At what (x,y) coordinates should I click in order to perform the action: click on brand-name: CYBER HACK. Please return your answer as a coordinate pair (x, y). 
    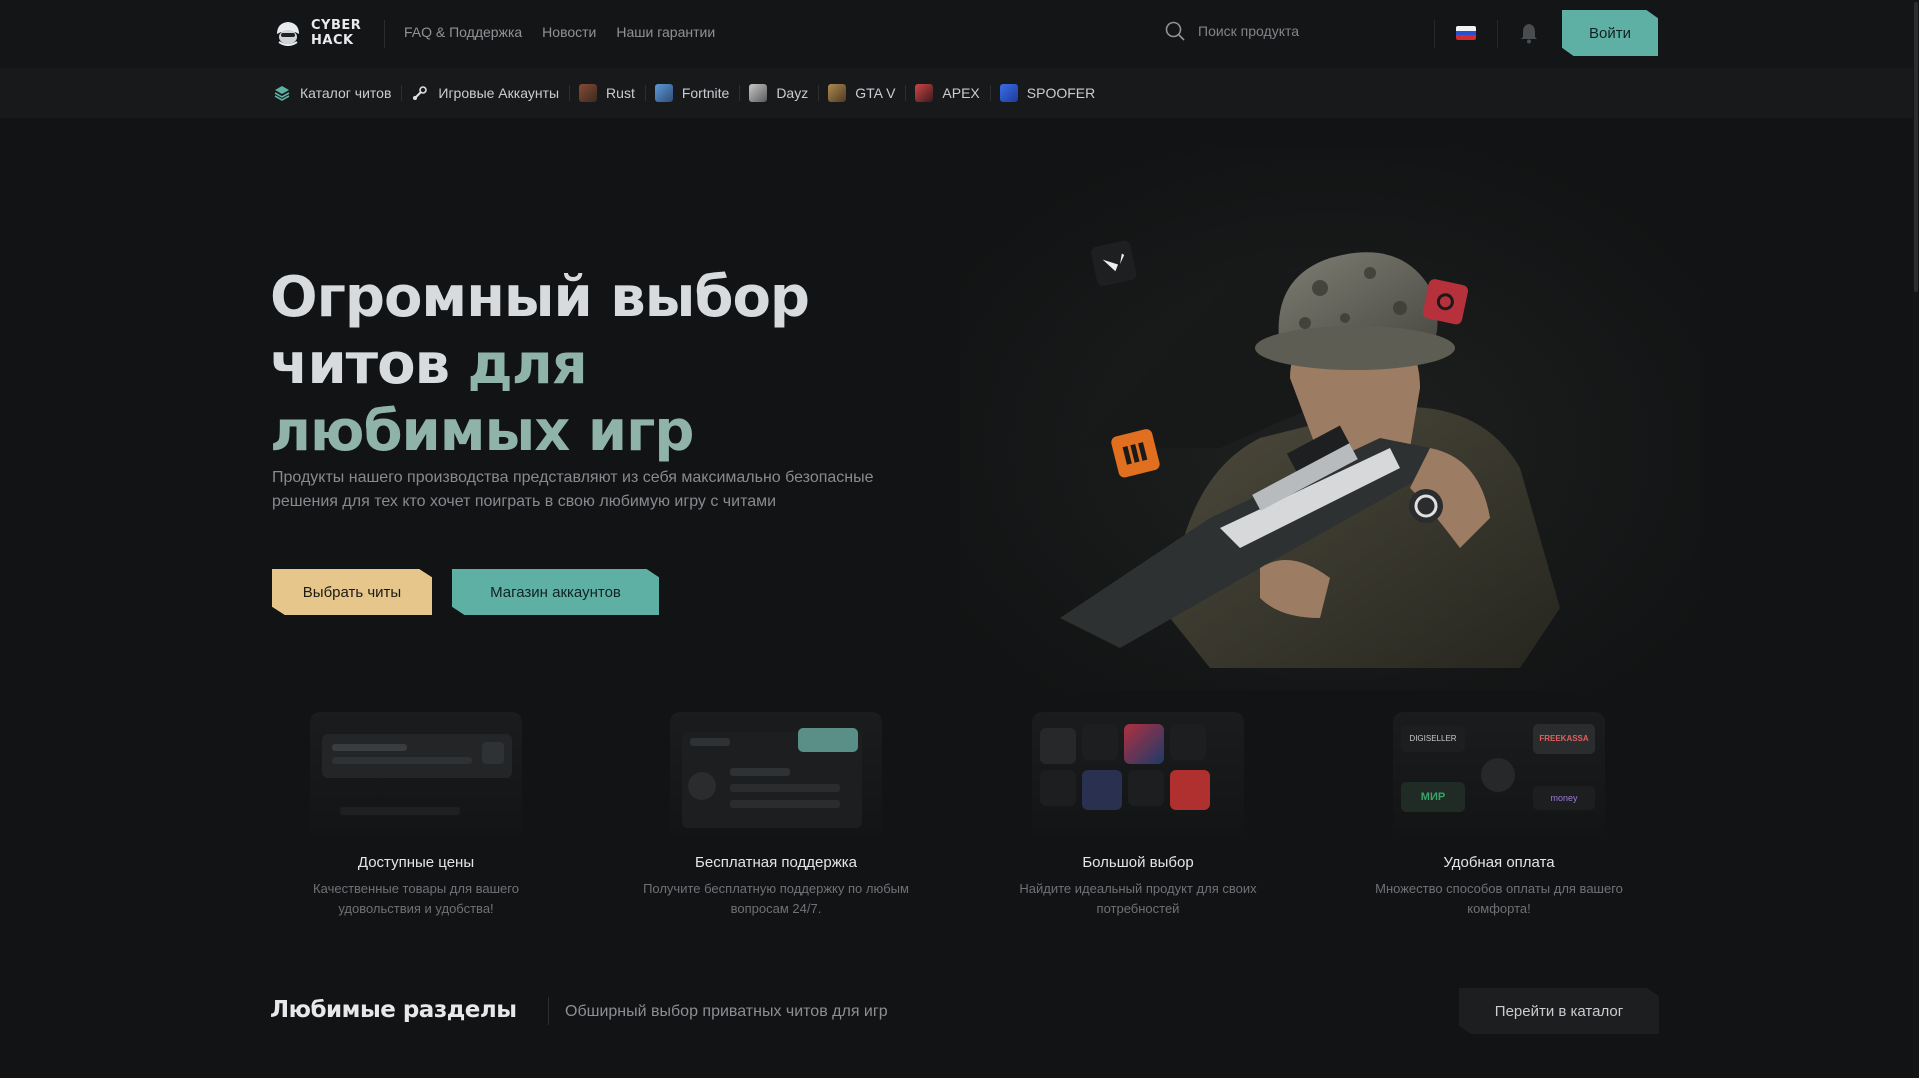
    Looking at the image, I should click on (336, 33).